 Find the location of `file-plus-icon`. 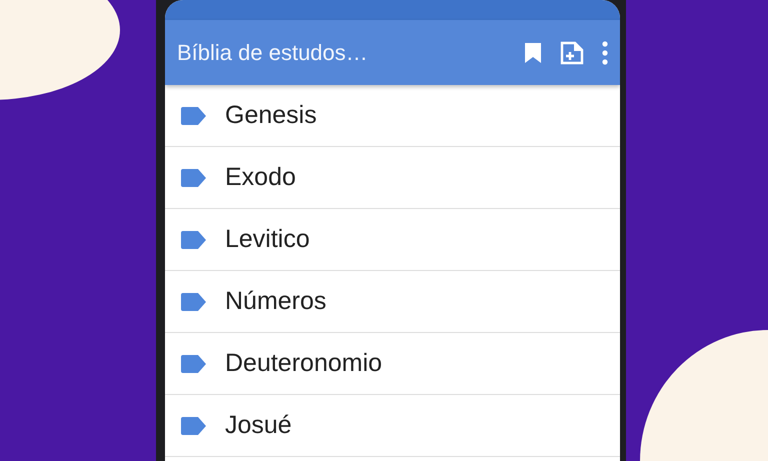

file-plus-icon is located at coordinates (572, 52).